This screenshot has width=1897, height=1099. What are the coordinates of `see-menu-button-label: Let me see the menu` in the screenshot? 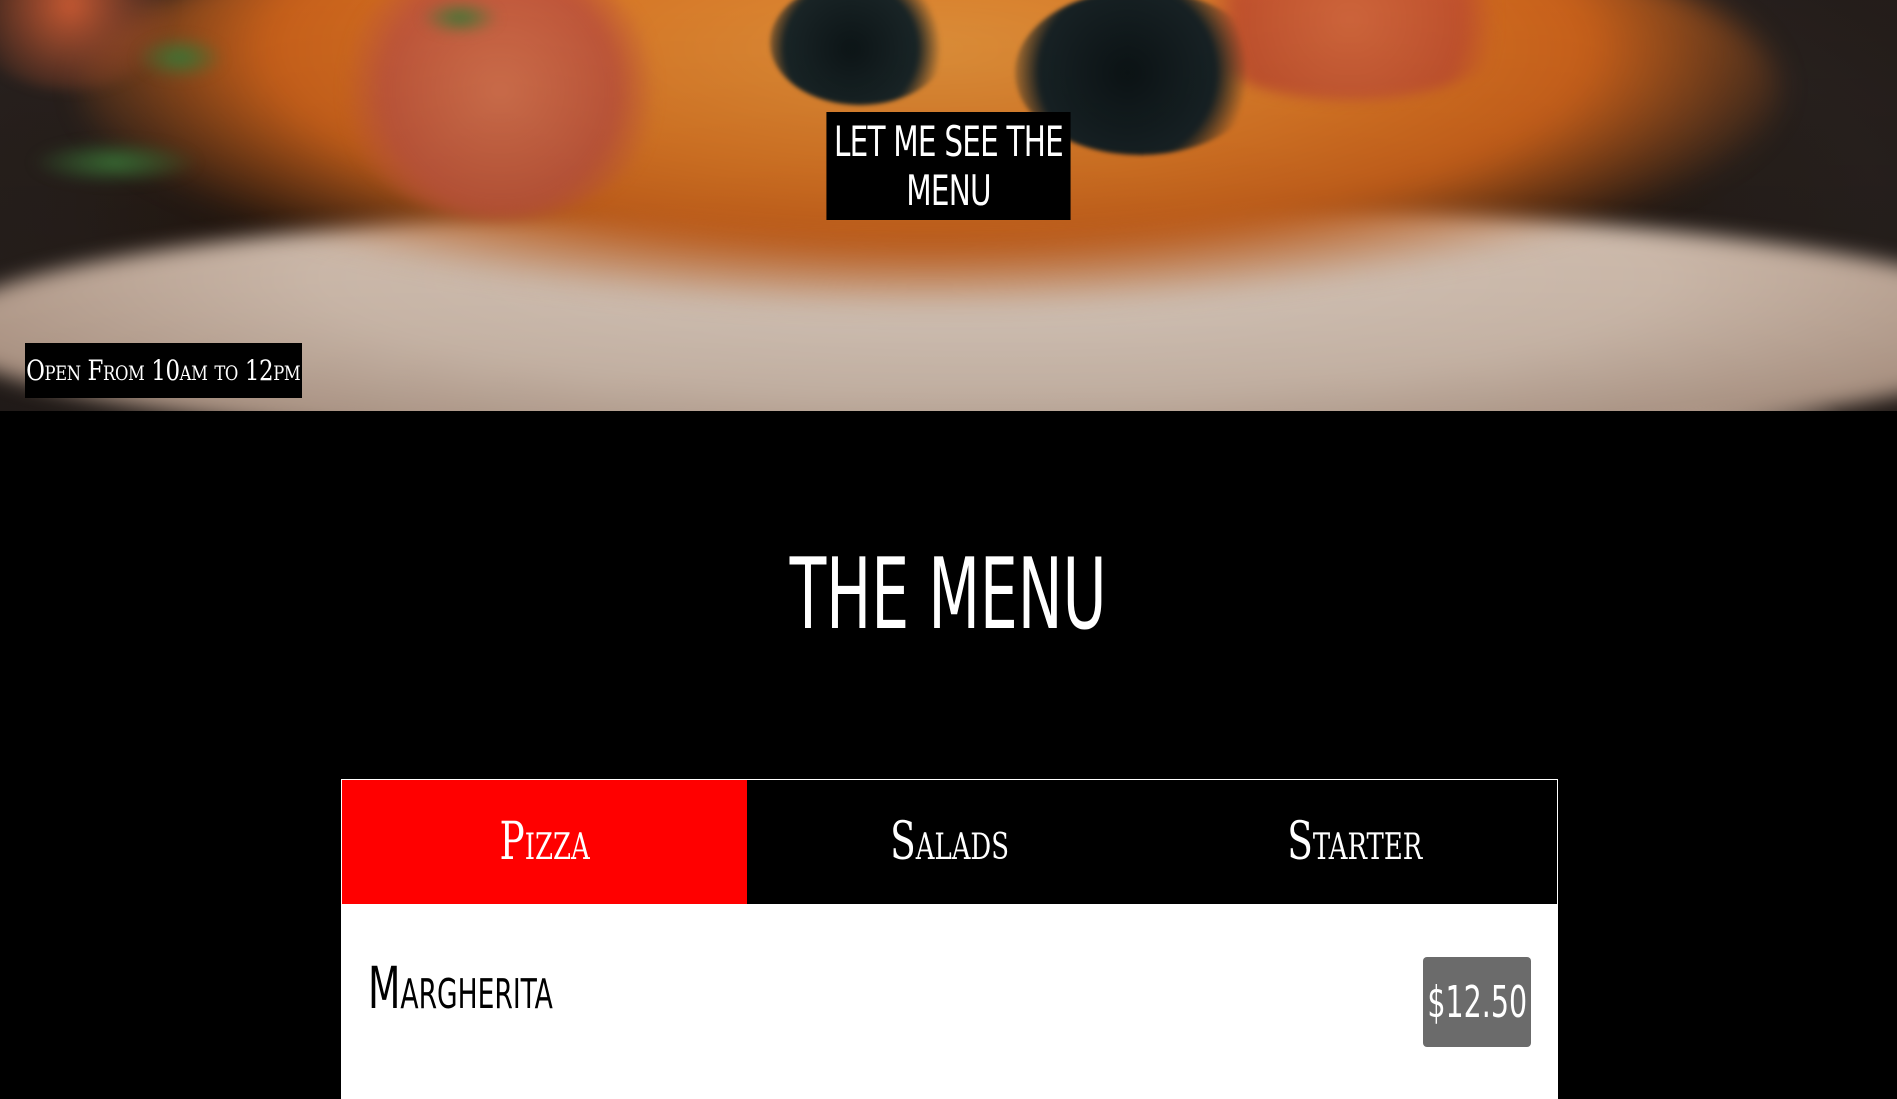 It's located at (949, 166).